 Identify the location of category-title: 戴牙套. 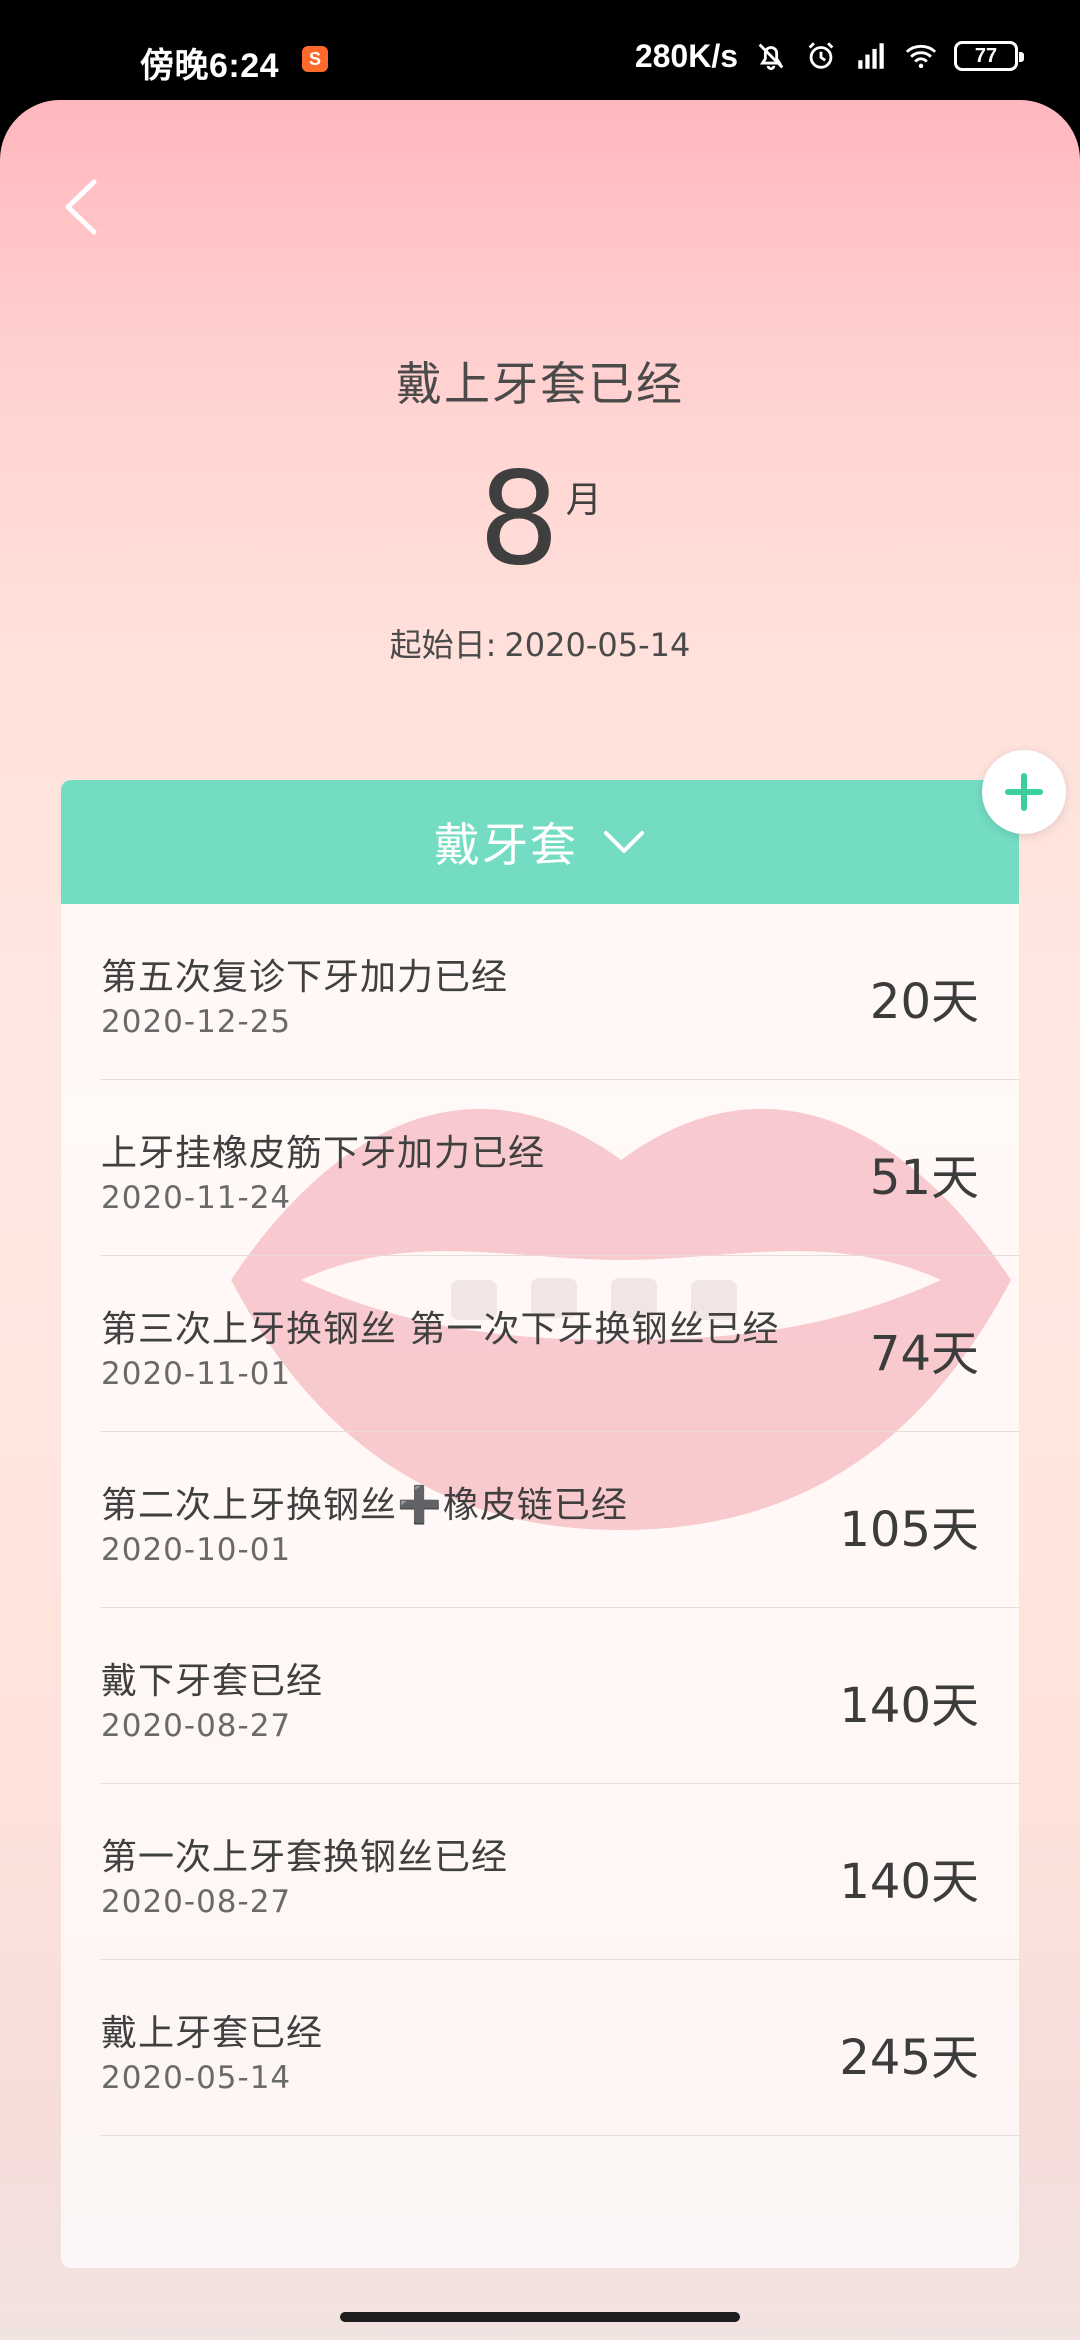
(506, 845).